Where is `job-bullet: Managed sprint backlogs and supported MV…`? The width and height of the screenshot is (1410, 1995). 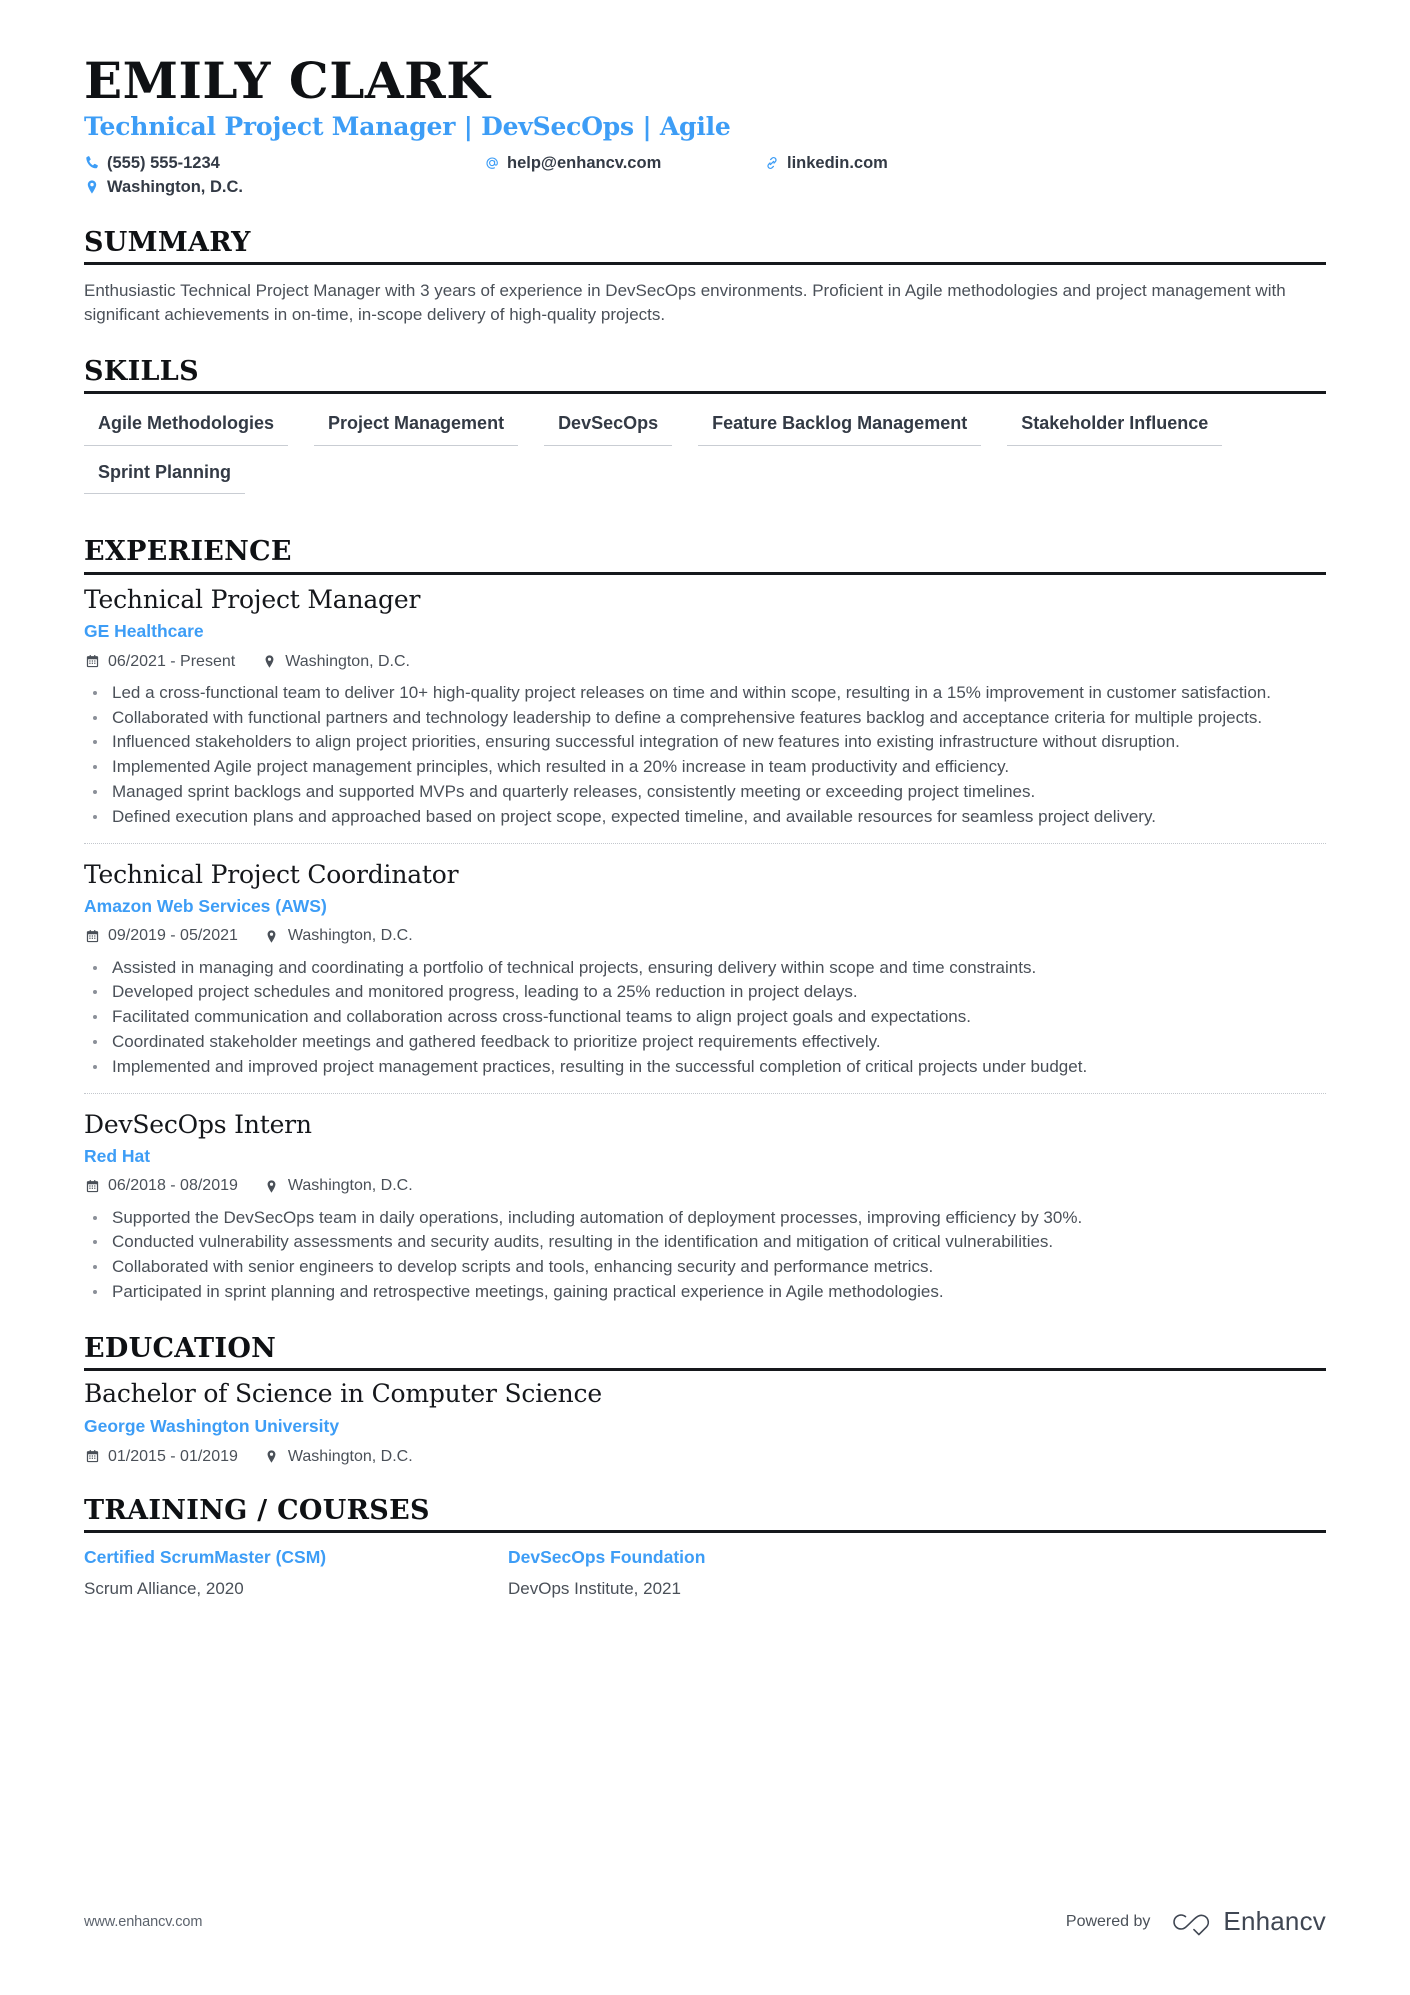 job-bullet: Managed sprint backlogs and supported MV… is located at coordinates (705, 792).